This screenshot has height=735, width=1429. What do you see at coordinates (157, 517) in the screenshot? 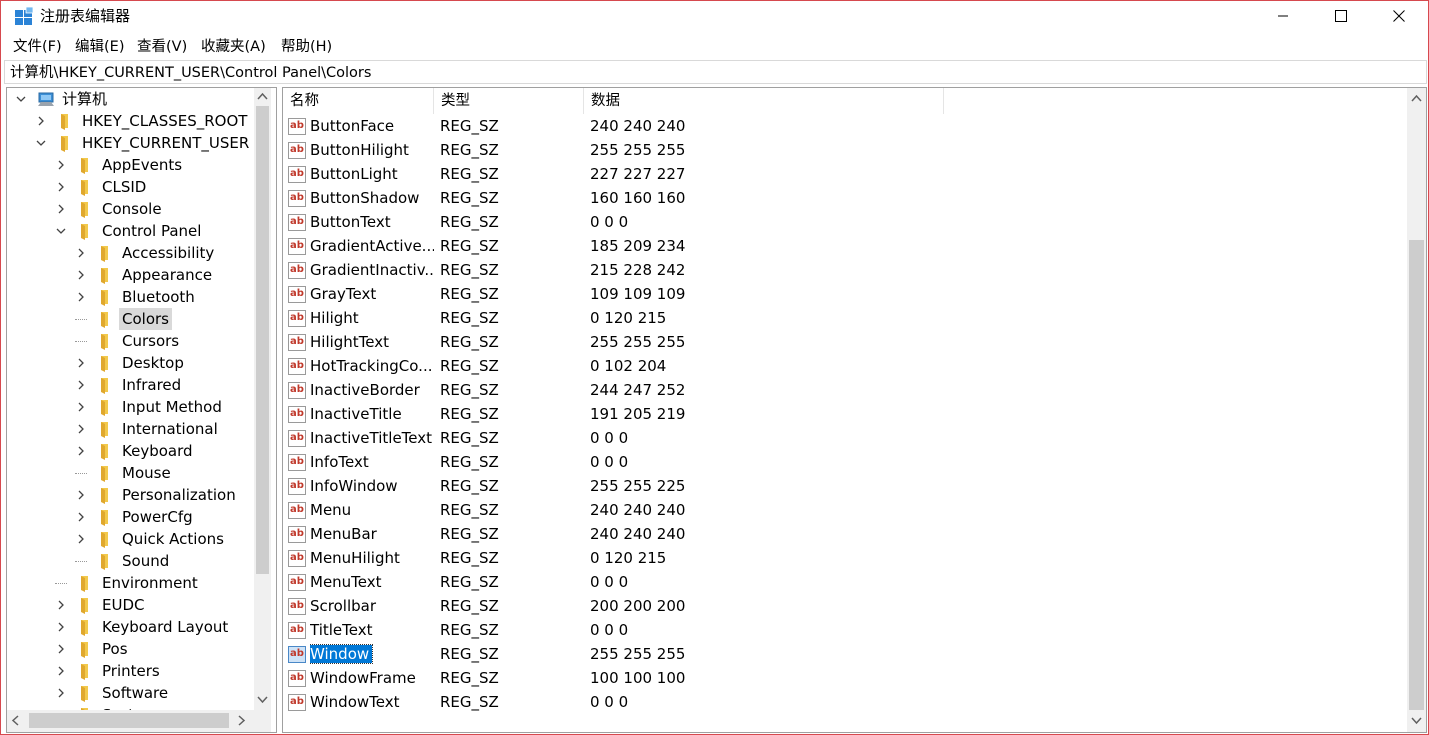
I see `tree-item-label: PowerCfg` at bounding box center [157, 517].